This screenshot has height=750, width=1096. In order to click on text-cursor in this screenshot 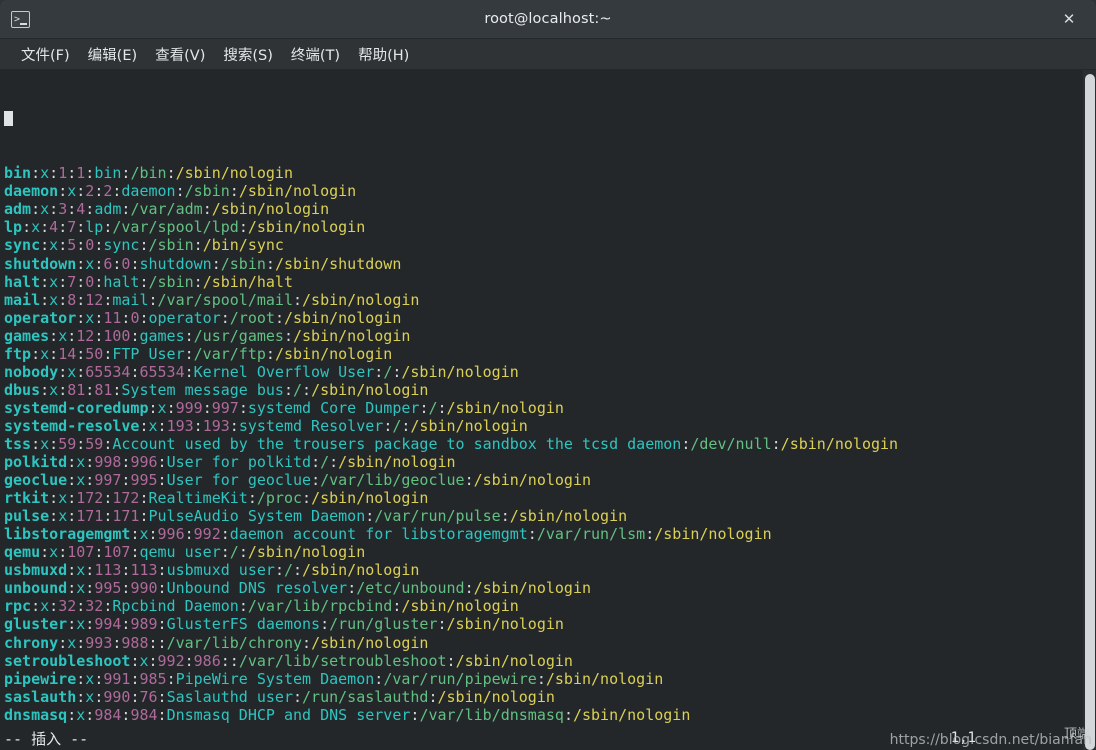, I will do `click(8, 119)`.